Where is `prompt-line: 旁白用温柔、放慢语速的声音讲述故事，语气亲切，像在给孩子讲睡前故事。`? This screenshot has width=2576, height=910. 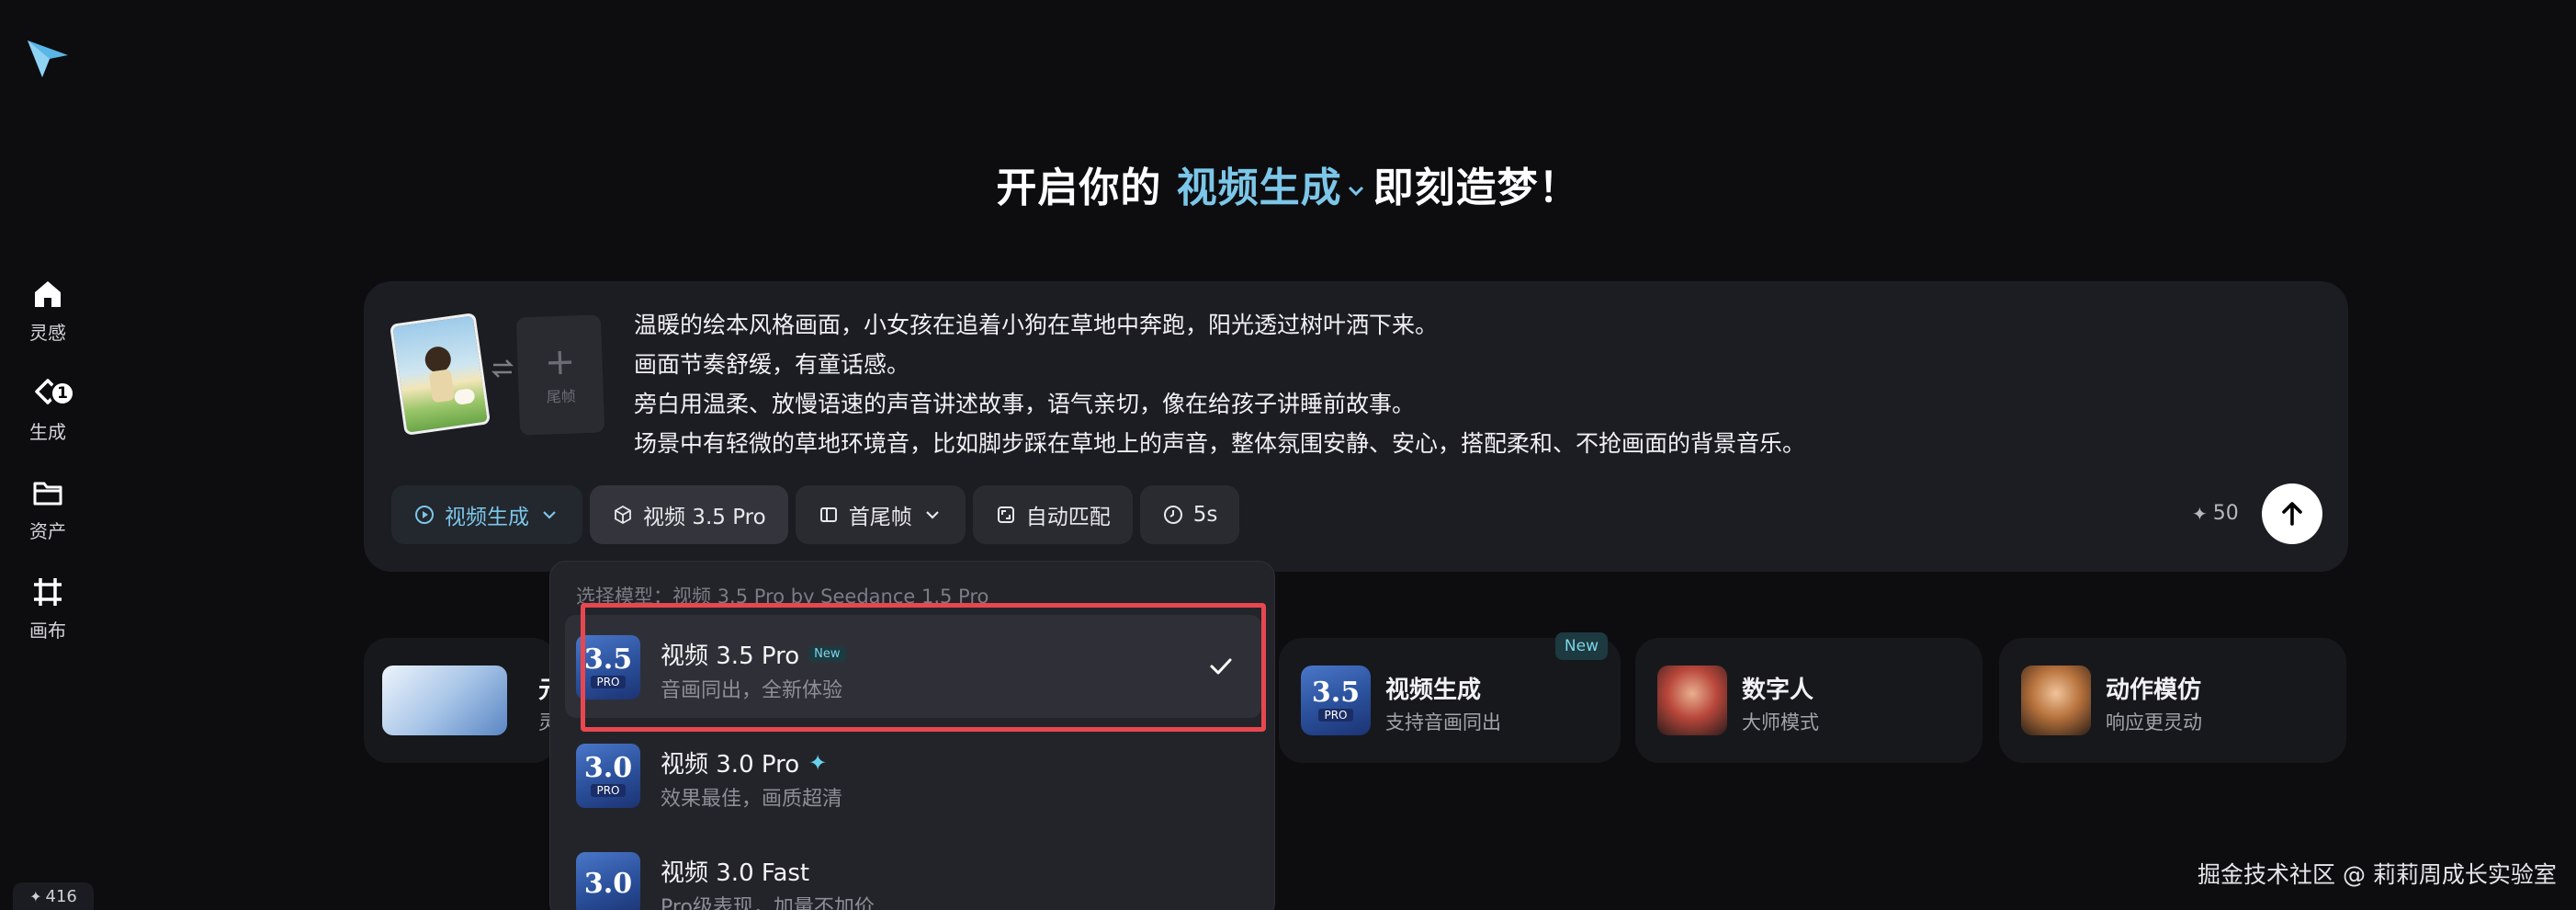 prompt-line: 旁白用温柔、放慢语速的声音讲述故事，语气亲切，像在给孩子讲睡前故事。 is located at coordinates (1025, 404).